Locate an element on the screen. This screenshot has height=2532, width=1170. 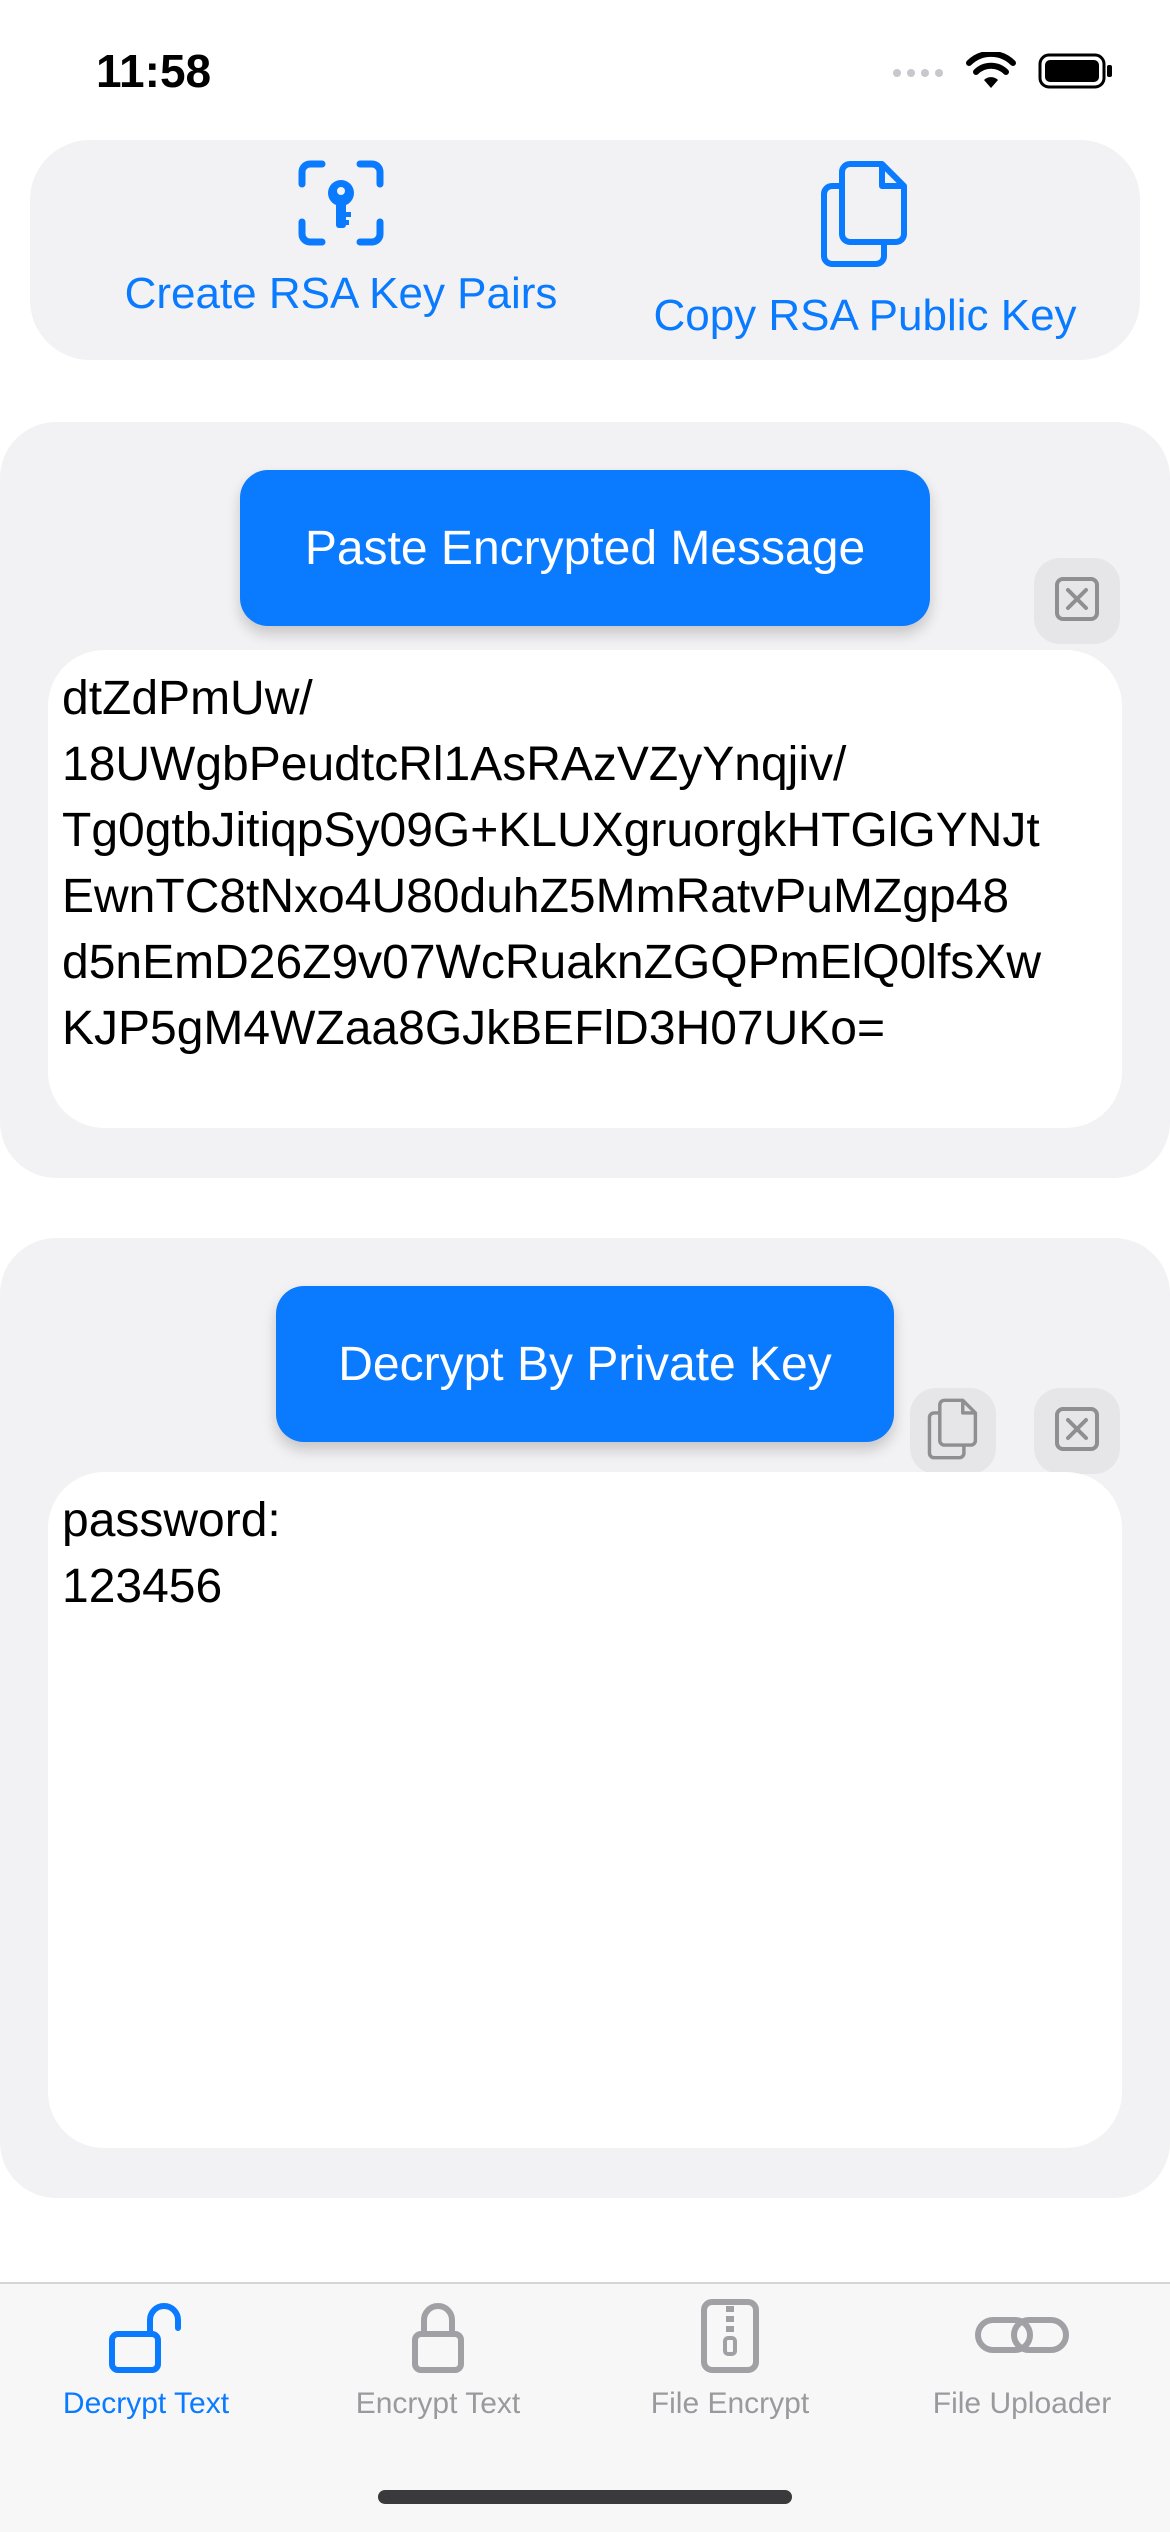
copy-rsa-public-key-button: Copy RSA Public Key is located at coordinates (865, 250).